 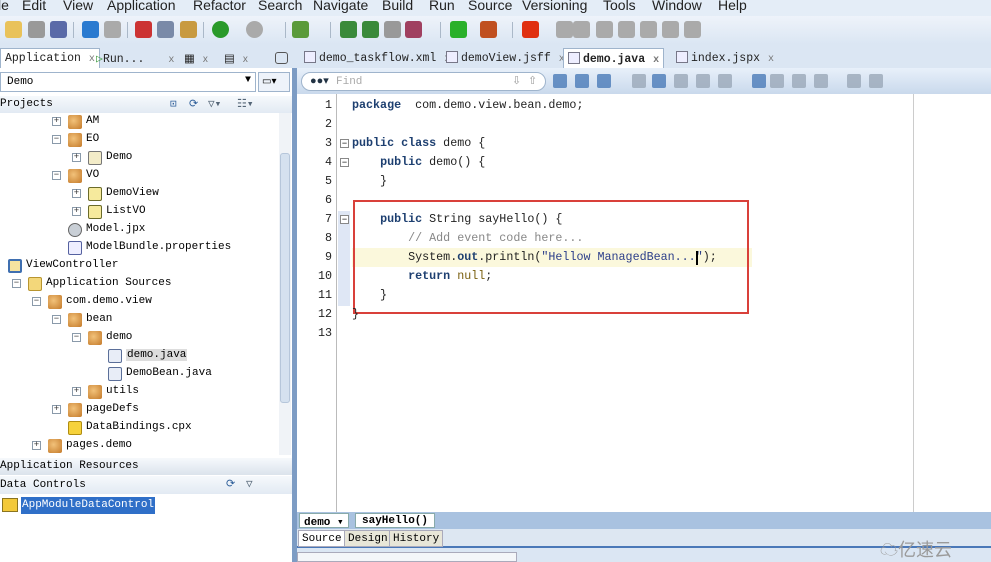 I want to click on save-all-icon, so click(x=58, y=29).